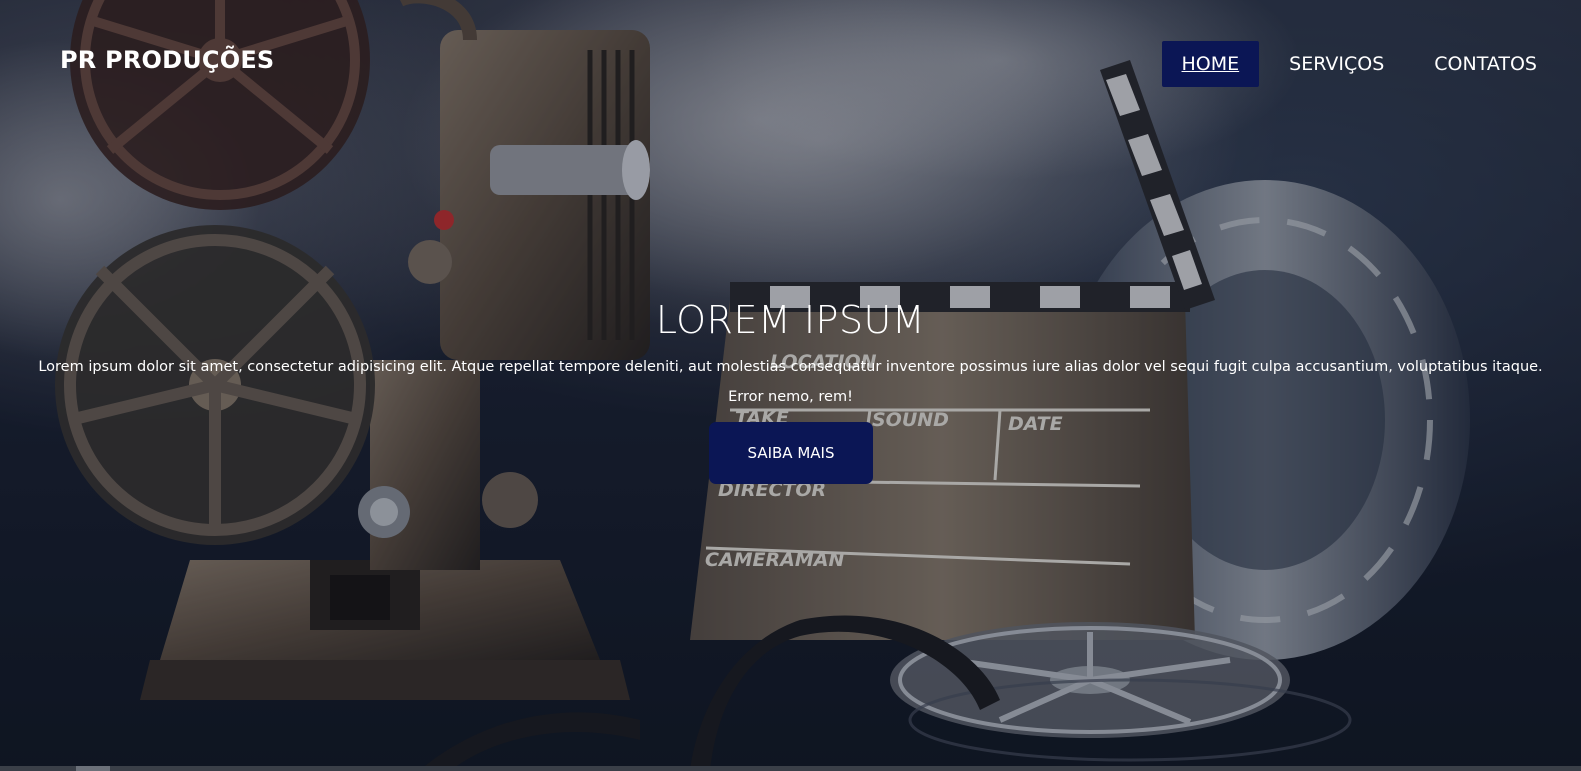 The height and width of the screenshot is (771, 1581). I want to click on nav-item-contatos: CONTATOS, so click(1485, 64).